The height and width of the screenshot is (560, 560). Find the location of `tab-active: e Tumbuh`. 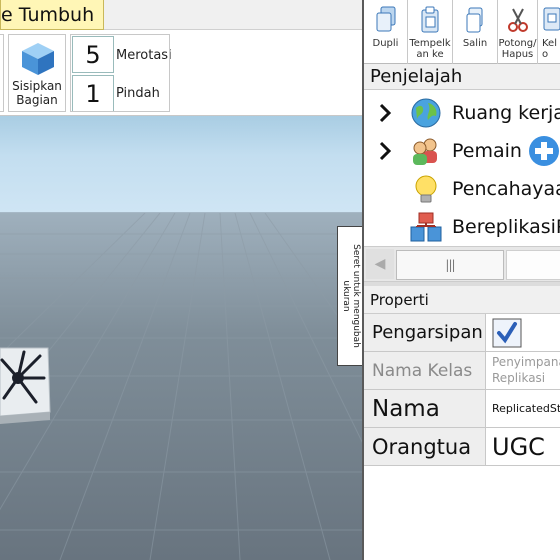

tab-active: e Tumbuh is located at coordinates (52, 15).